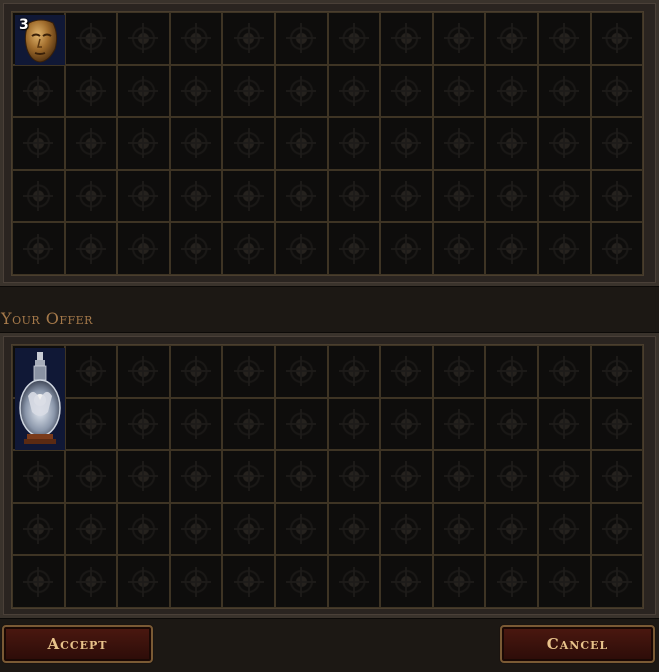  I want to click on flask-item, so click(40, 399).